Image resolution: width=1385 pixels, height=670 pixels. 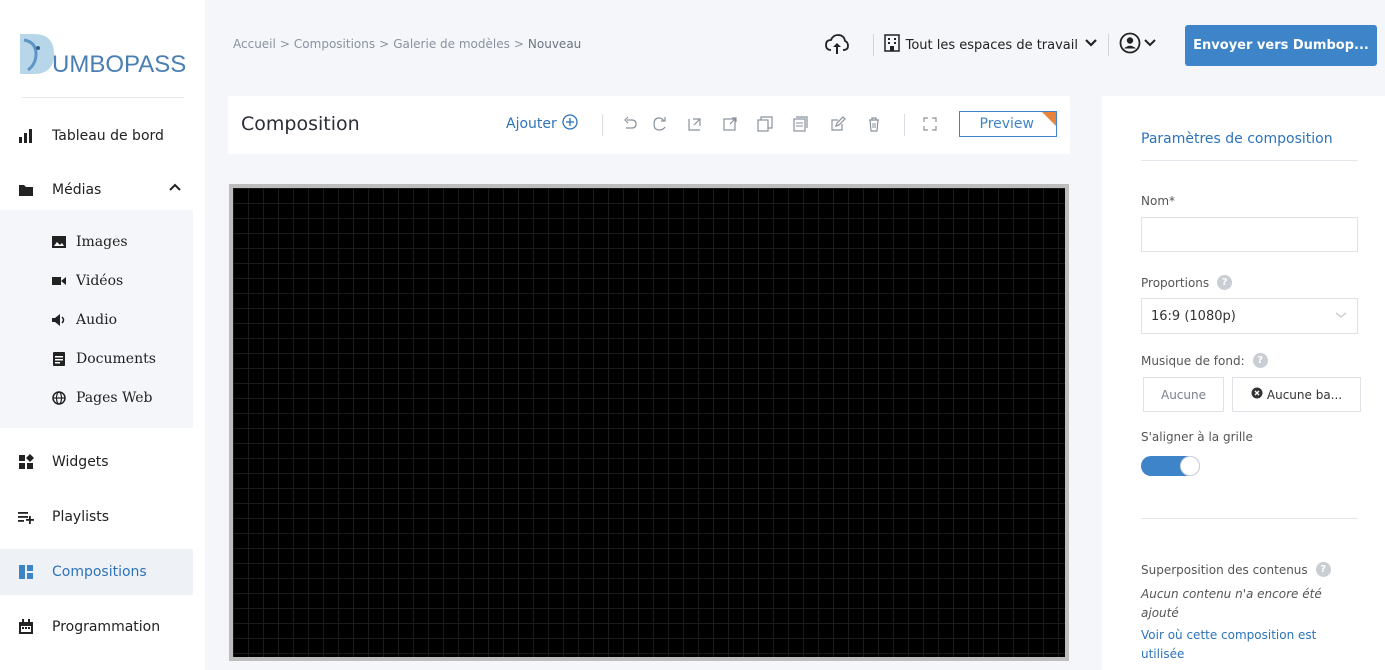 I want to click on preview-button: Preview, so click(x=1008, y=124).